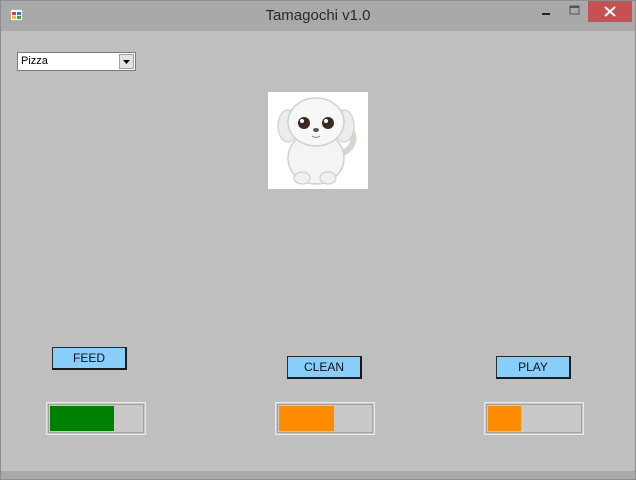 This screenshot has height=480, width=636. What do you see at coordinates (533, 367) in the screenshot?
I see `play-button: PLAY` at bounding box center [533, 367].